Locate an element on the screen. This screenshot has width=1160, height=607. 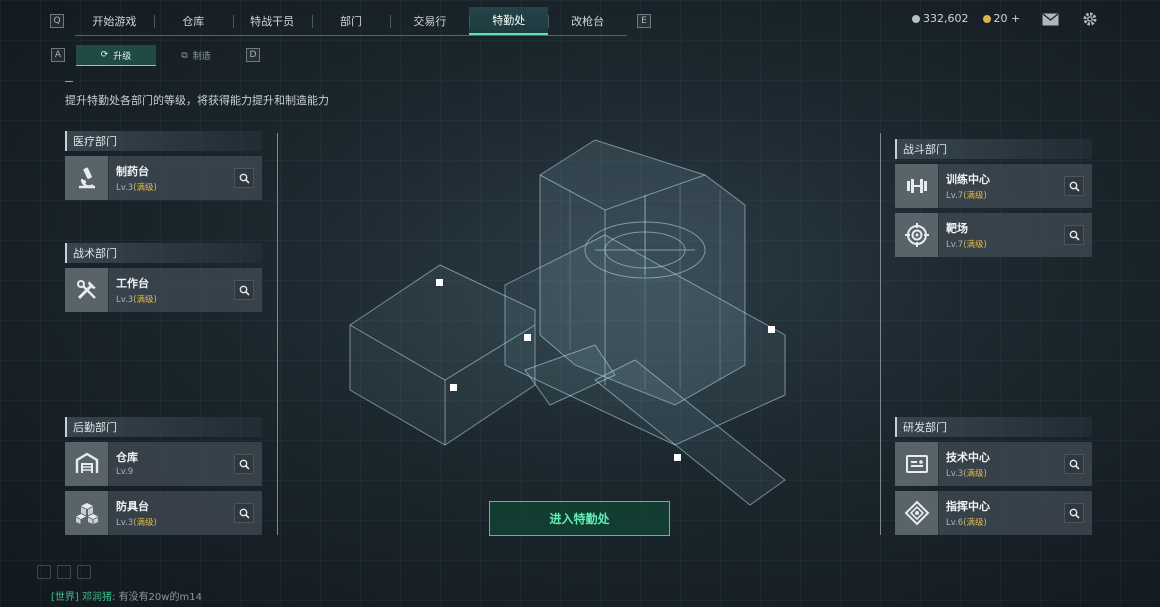
dumbbell-icon is located at coordinates (917, 186).